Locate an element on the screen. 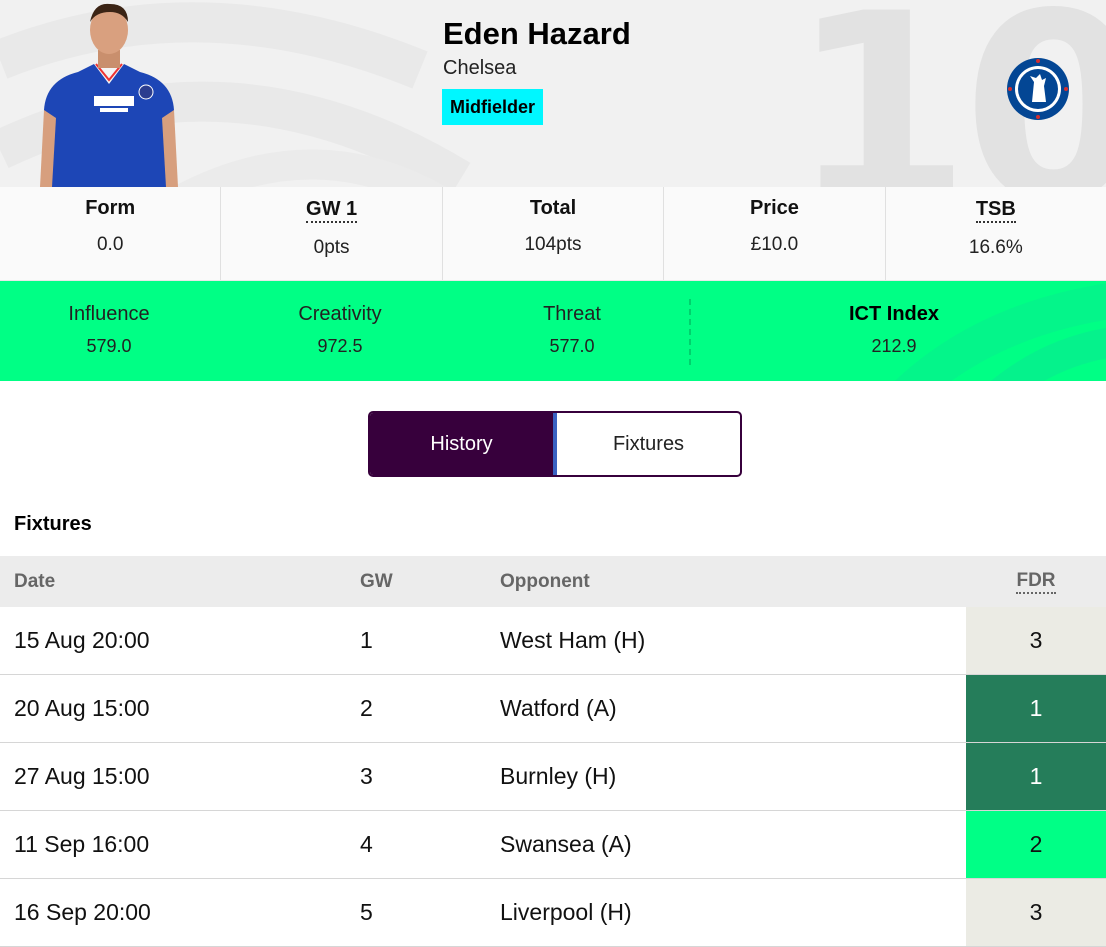  fixture-date: 20 Aug 15:00 is located at coordinates (82, 708).